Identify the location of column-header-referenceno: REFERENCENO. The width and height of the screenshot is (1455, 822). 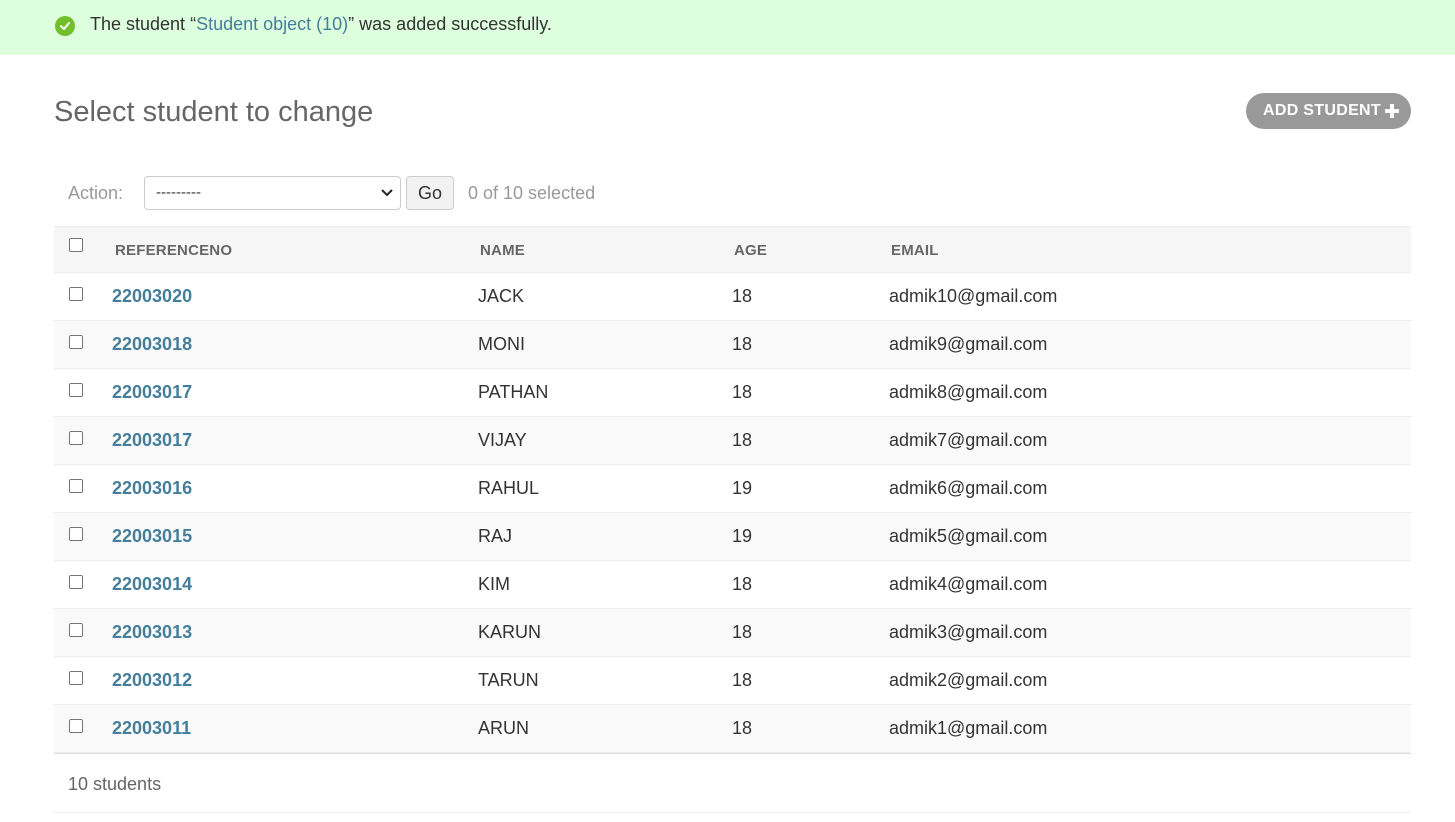
(173, 250).